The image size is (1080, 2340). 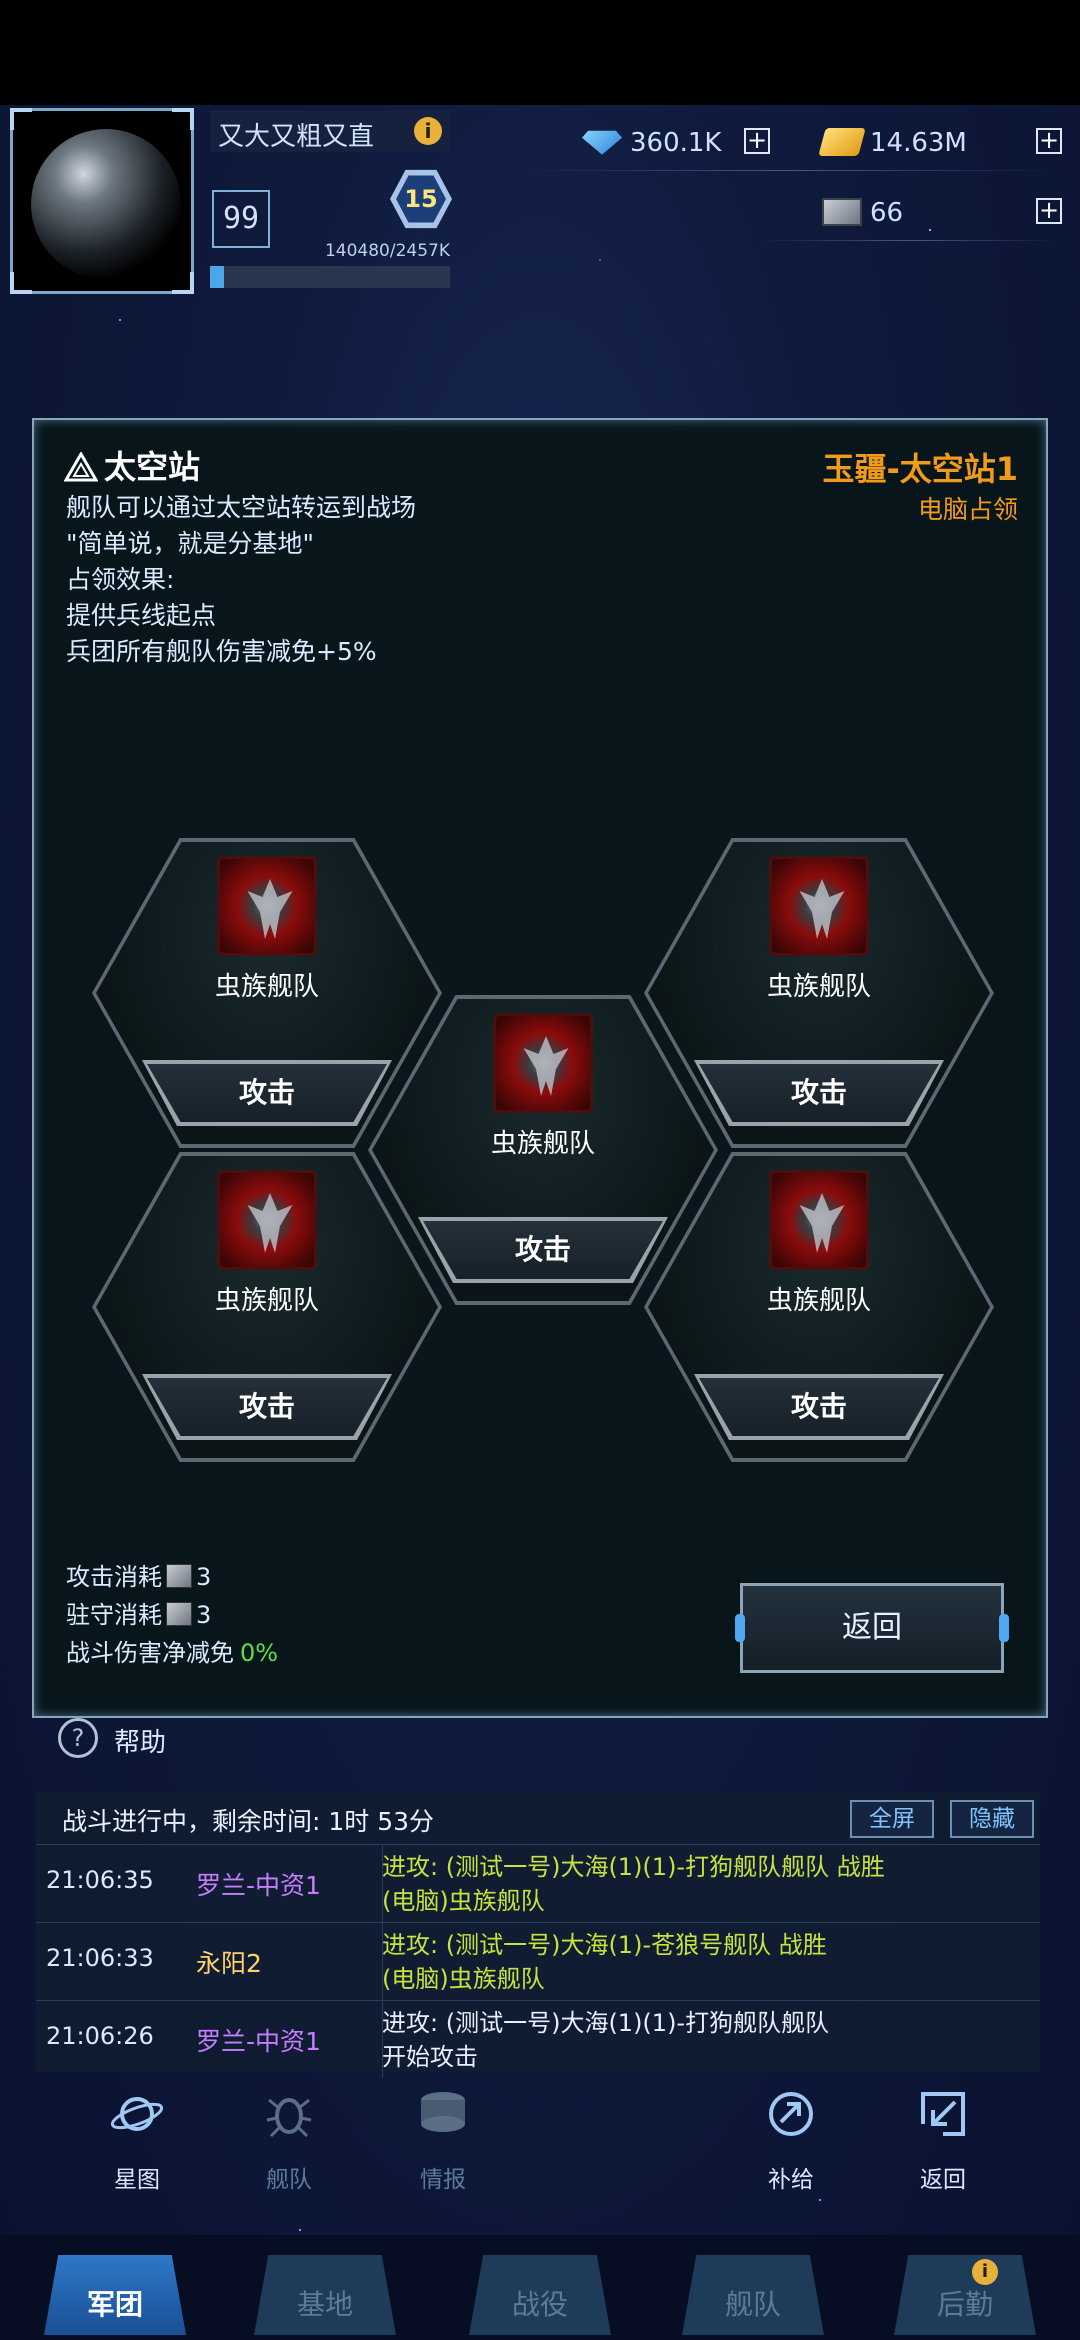 What do you see at coordinates (443, 2112) in the screenshot?
I see `stack-icon` at bounding box center [443, 2112].